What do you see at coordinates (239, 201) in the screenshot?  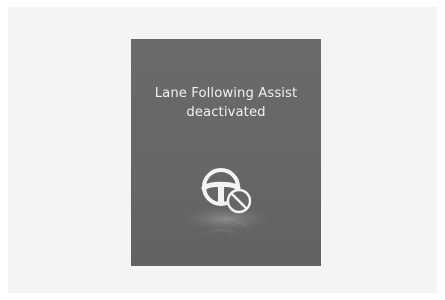 I see `prohibited-icon` at bounding box center [239, 201].